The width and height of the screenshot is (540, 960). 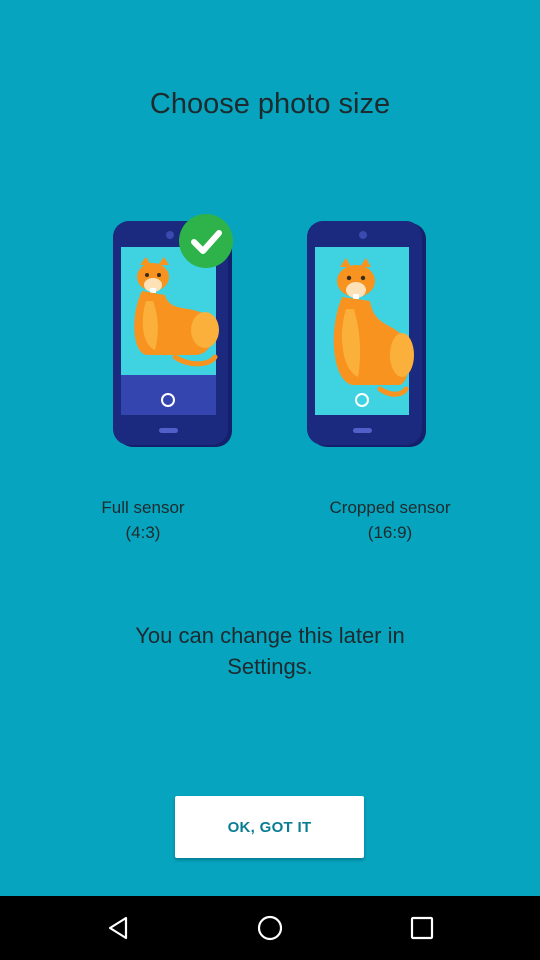 What do you see at coordinates (270, 104) in the screenshot?
I see `page-title: Choose photo size` at bounding box center [270, 104].